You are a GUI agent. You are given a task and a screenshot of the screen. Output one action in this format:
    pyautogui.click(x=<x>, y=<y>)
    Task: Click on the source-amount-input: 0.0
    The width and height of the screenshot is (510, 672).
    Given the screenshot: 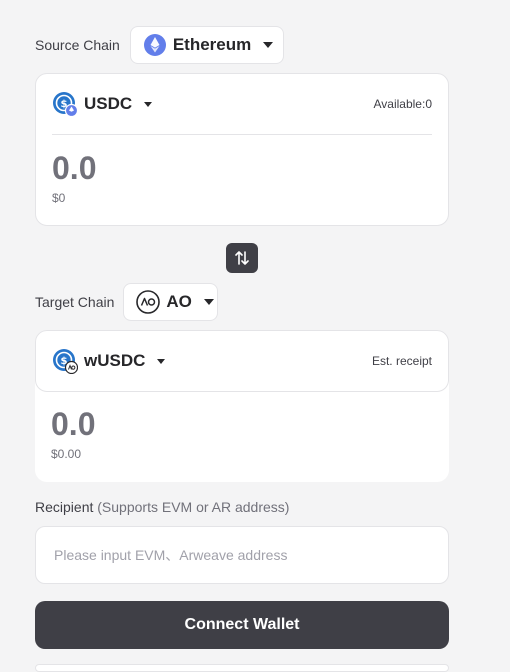 What is the action you would take?
    pyautogui.click(x=242, y=168)
    